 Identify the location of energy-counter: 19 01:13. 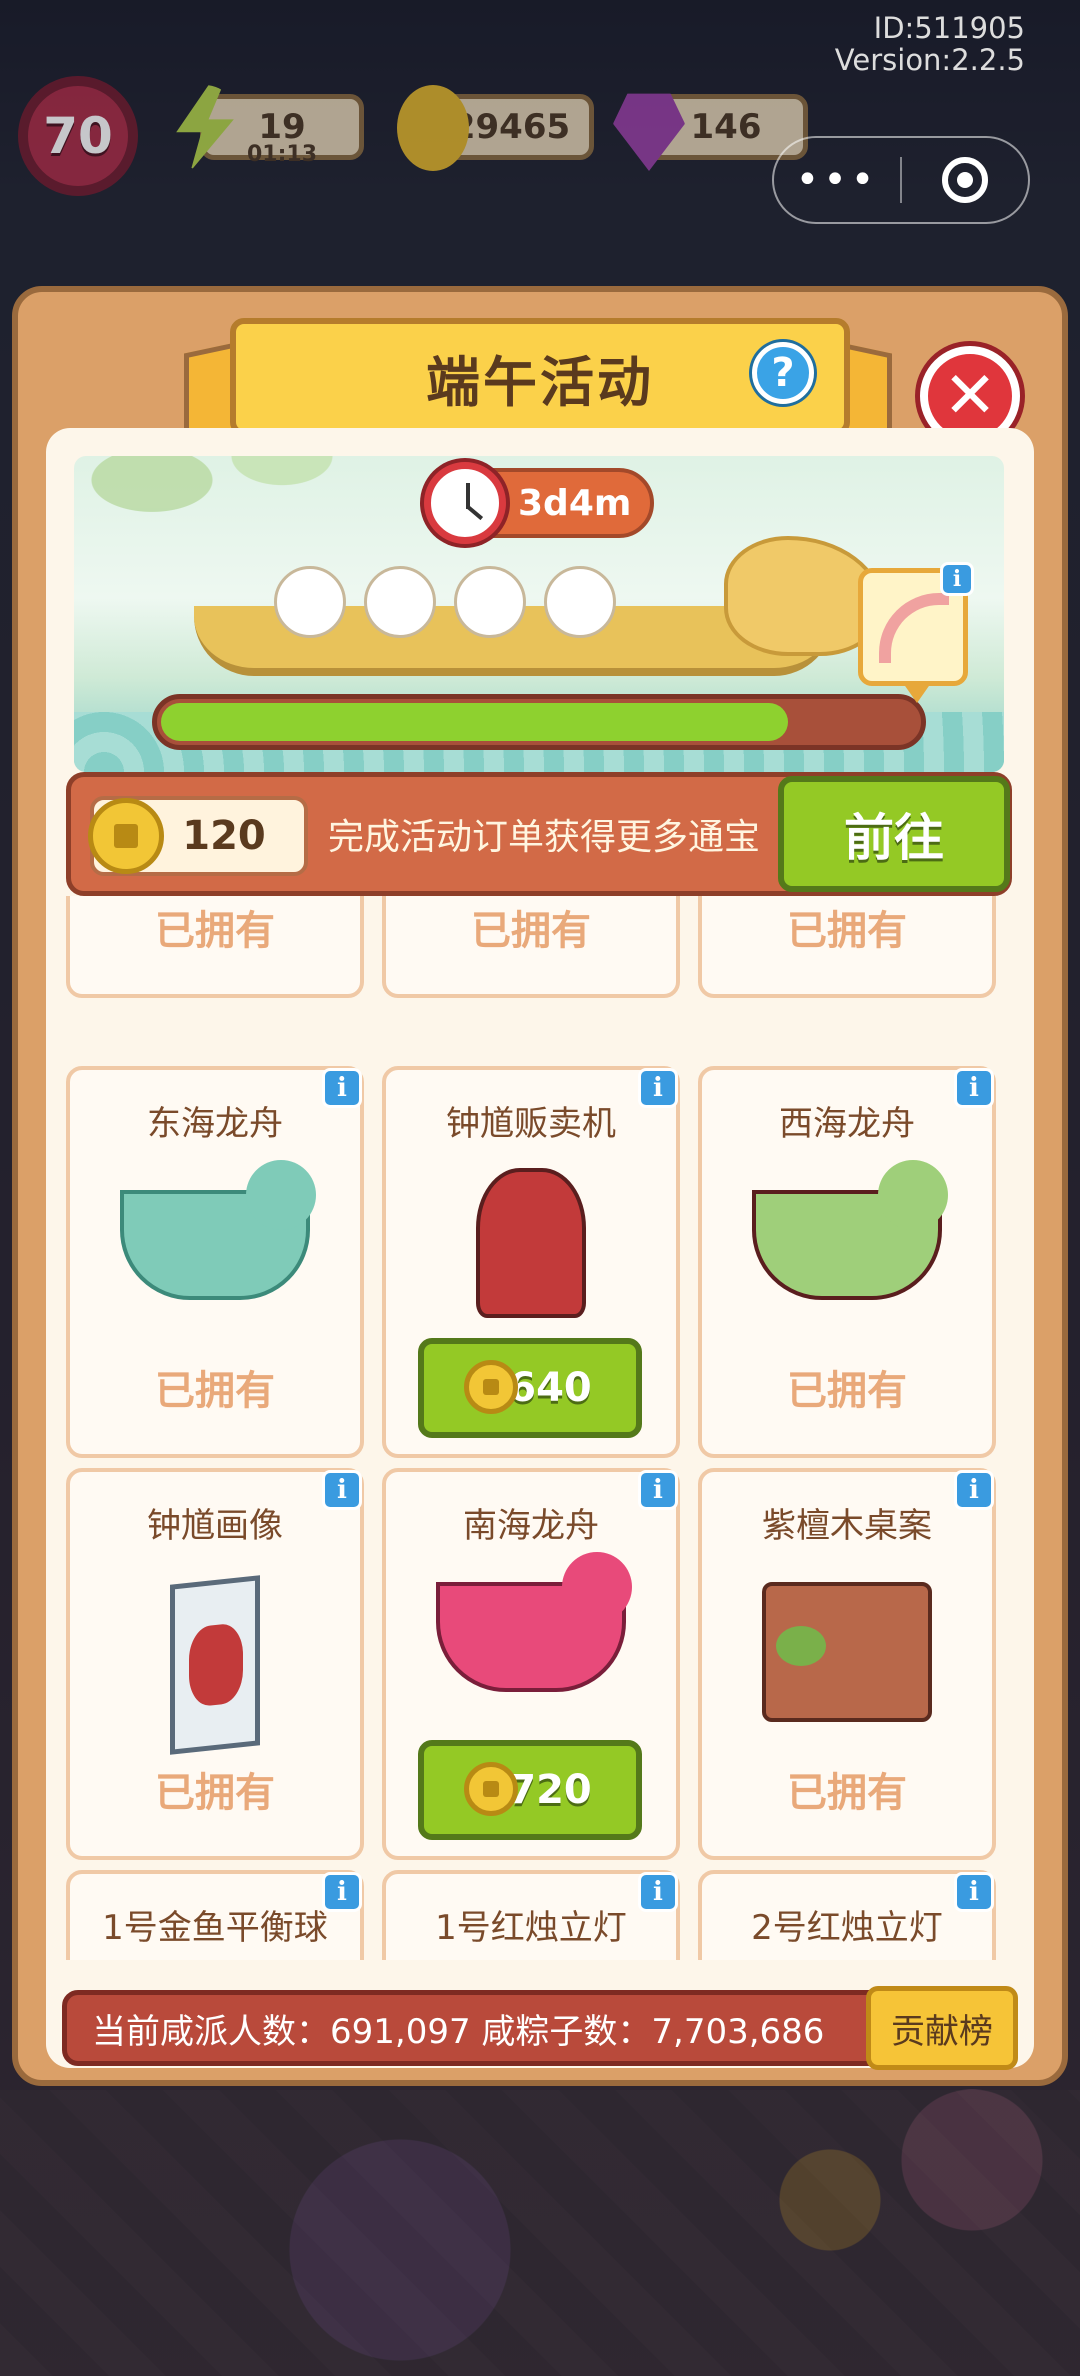
(270, 128).